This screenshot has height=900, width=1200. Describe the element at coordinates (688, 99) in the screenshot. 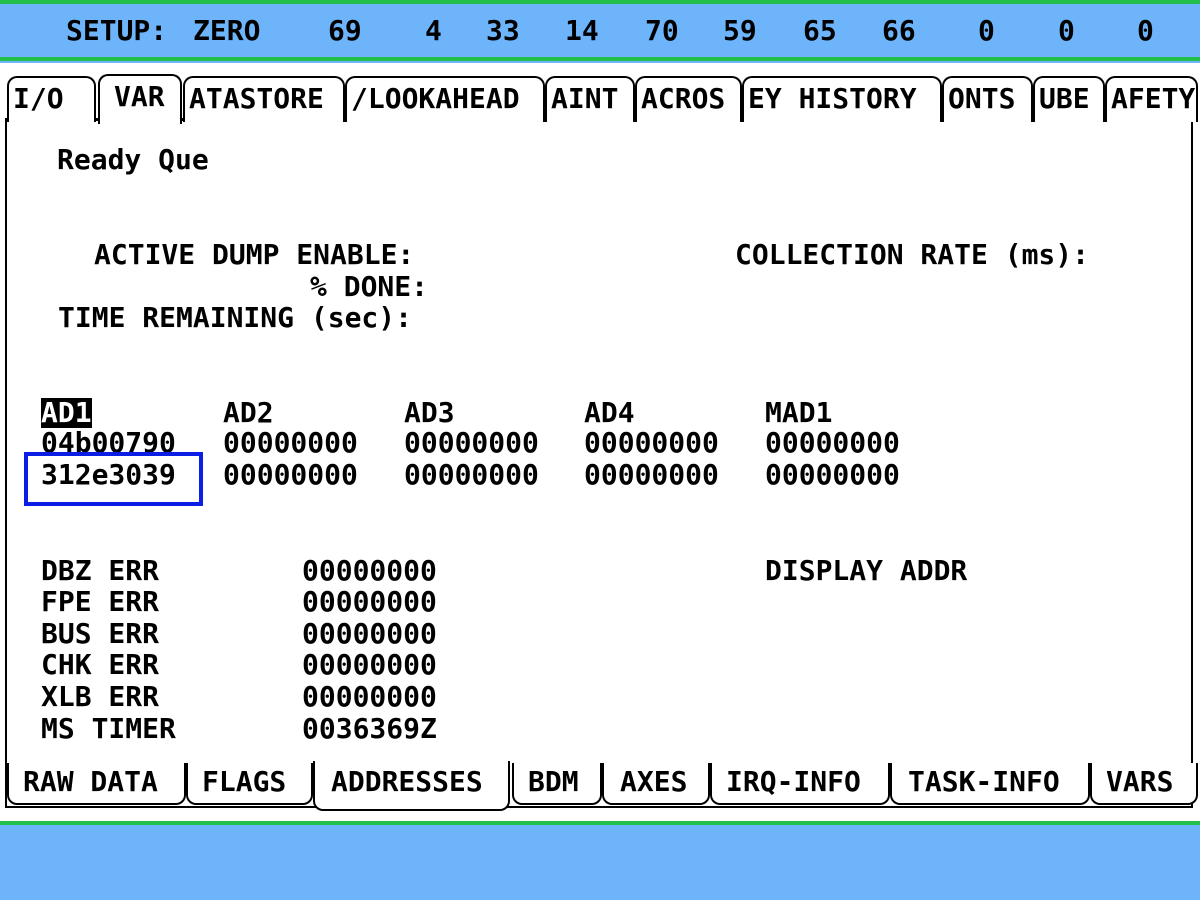

I see `tab-macros: ACROS` at that location.